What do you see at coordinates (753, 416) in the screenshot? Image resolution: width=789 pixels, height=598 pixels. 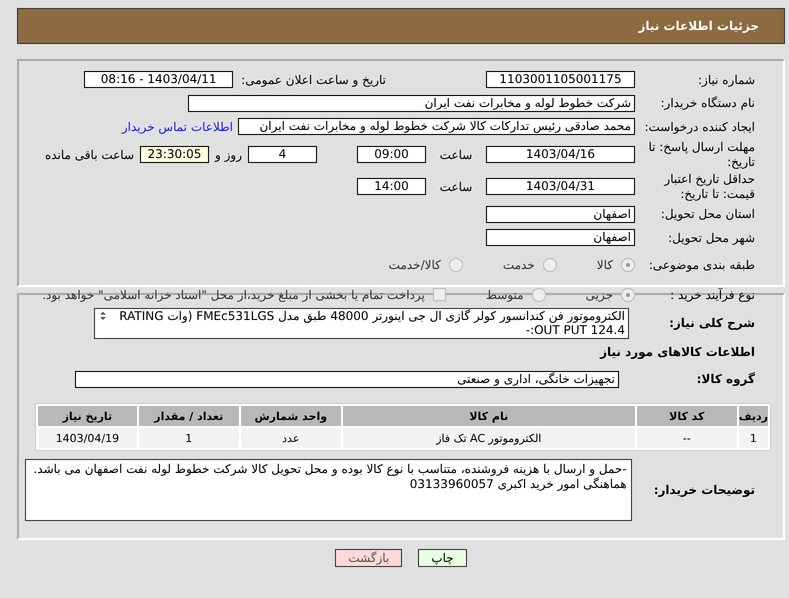 I see `column-header: ردیف` at bounding box center [753, 416].